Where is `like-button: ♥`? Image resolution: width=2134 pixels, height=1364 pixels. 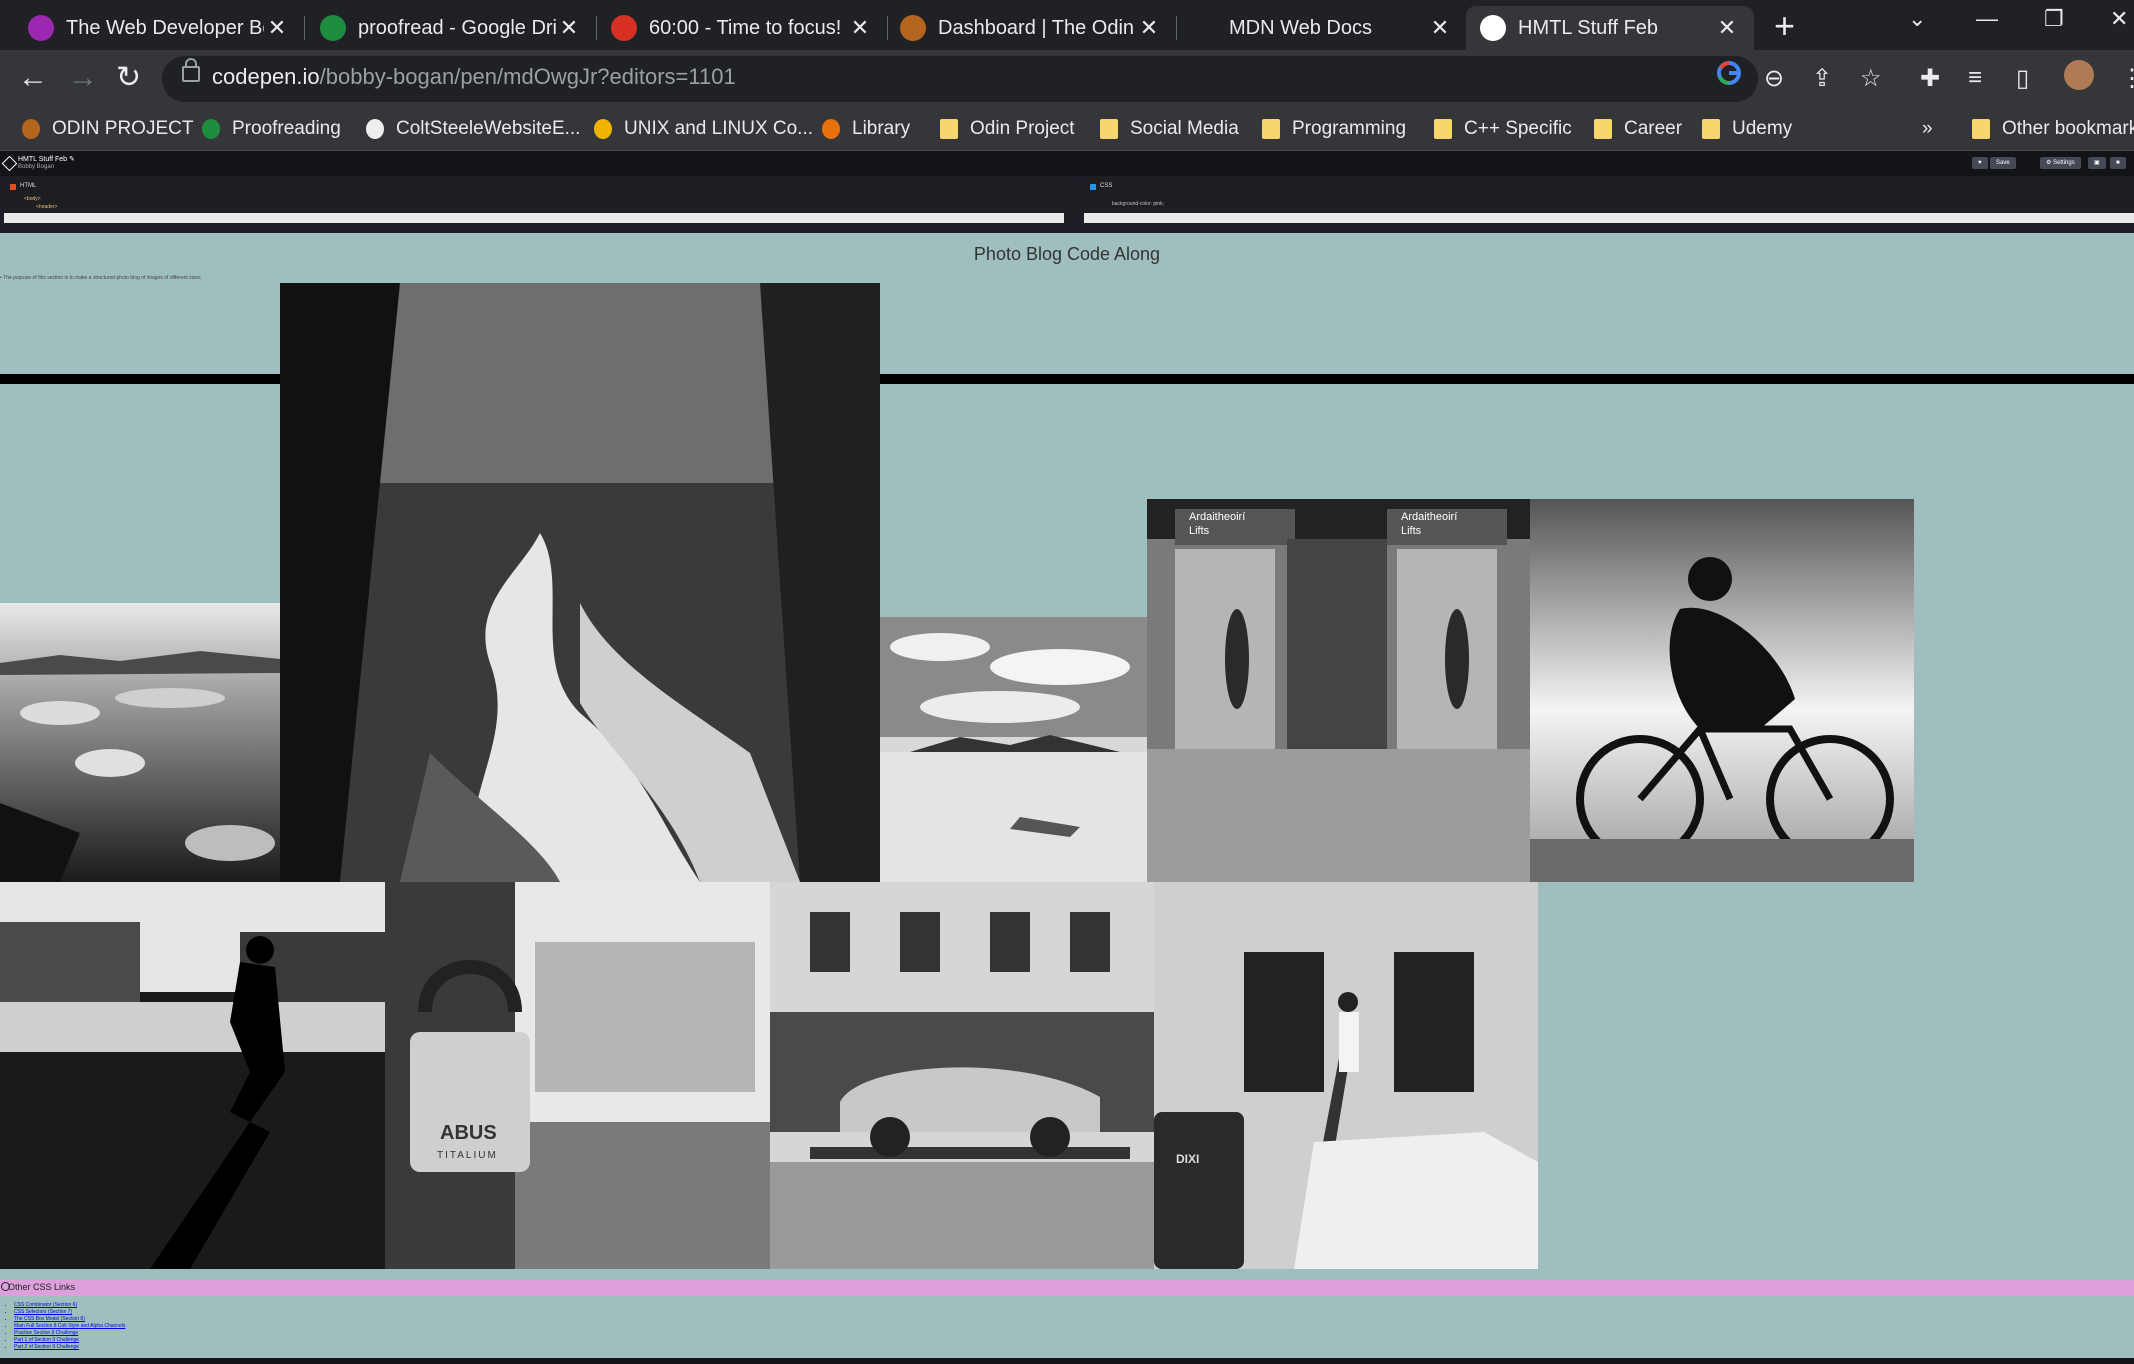
like-button: ♥ is located at coordinates (1980, 163).